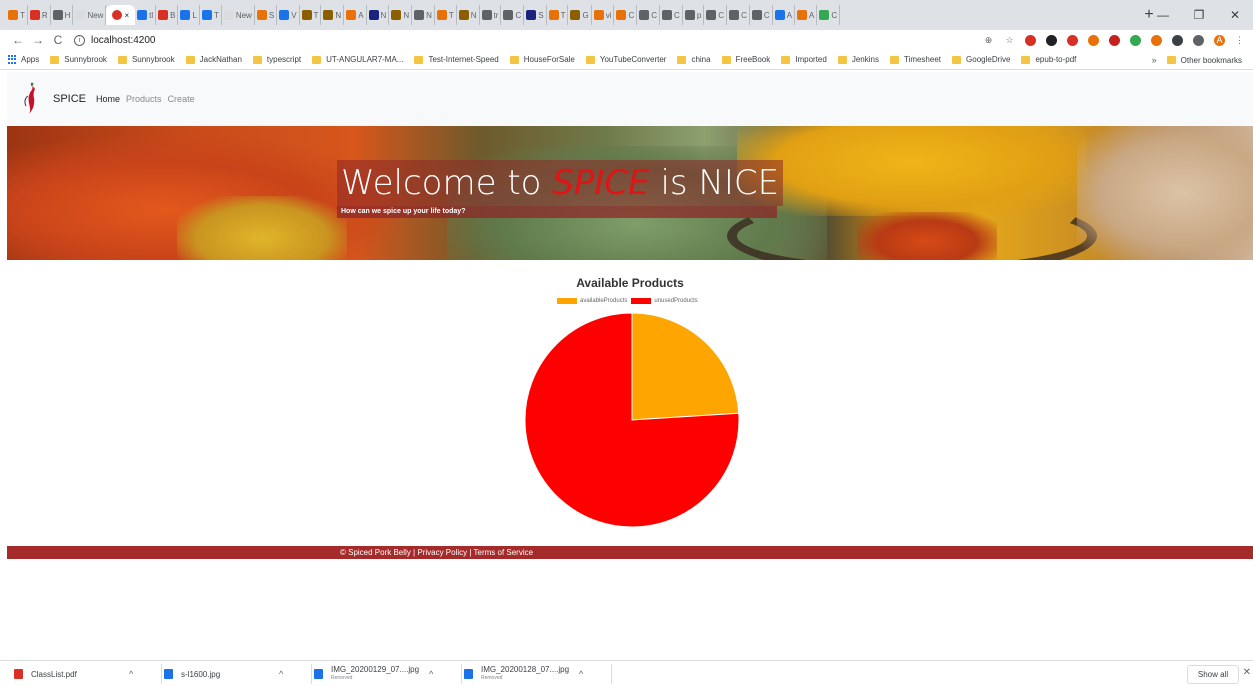 Image resolution: width=1253 pixels, height=687 pixels. Describe the element at coordinates (58, 99) in the screenshot. I see `brand: SPICE` at that location.